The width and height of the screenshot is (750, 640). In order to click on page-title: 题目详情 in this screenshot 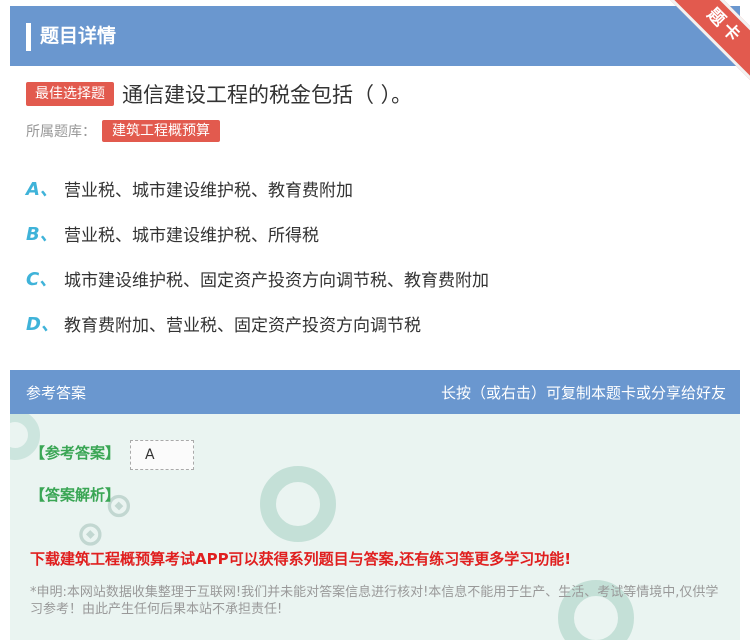, I will do `click(78, 36)`.